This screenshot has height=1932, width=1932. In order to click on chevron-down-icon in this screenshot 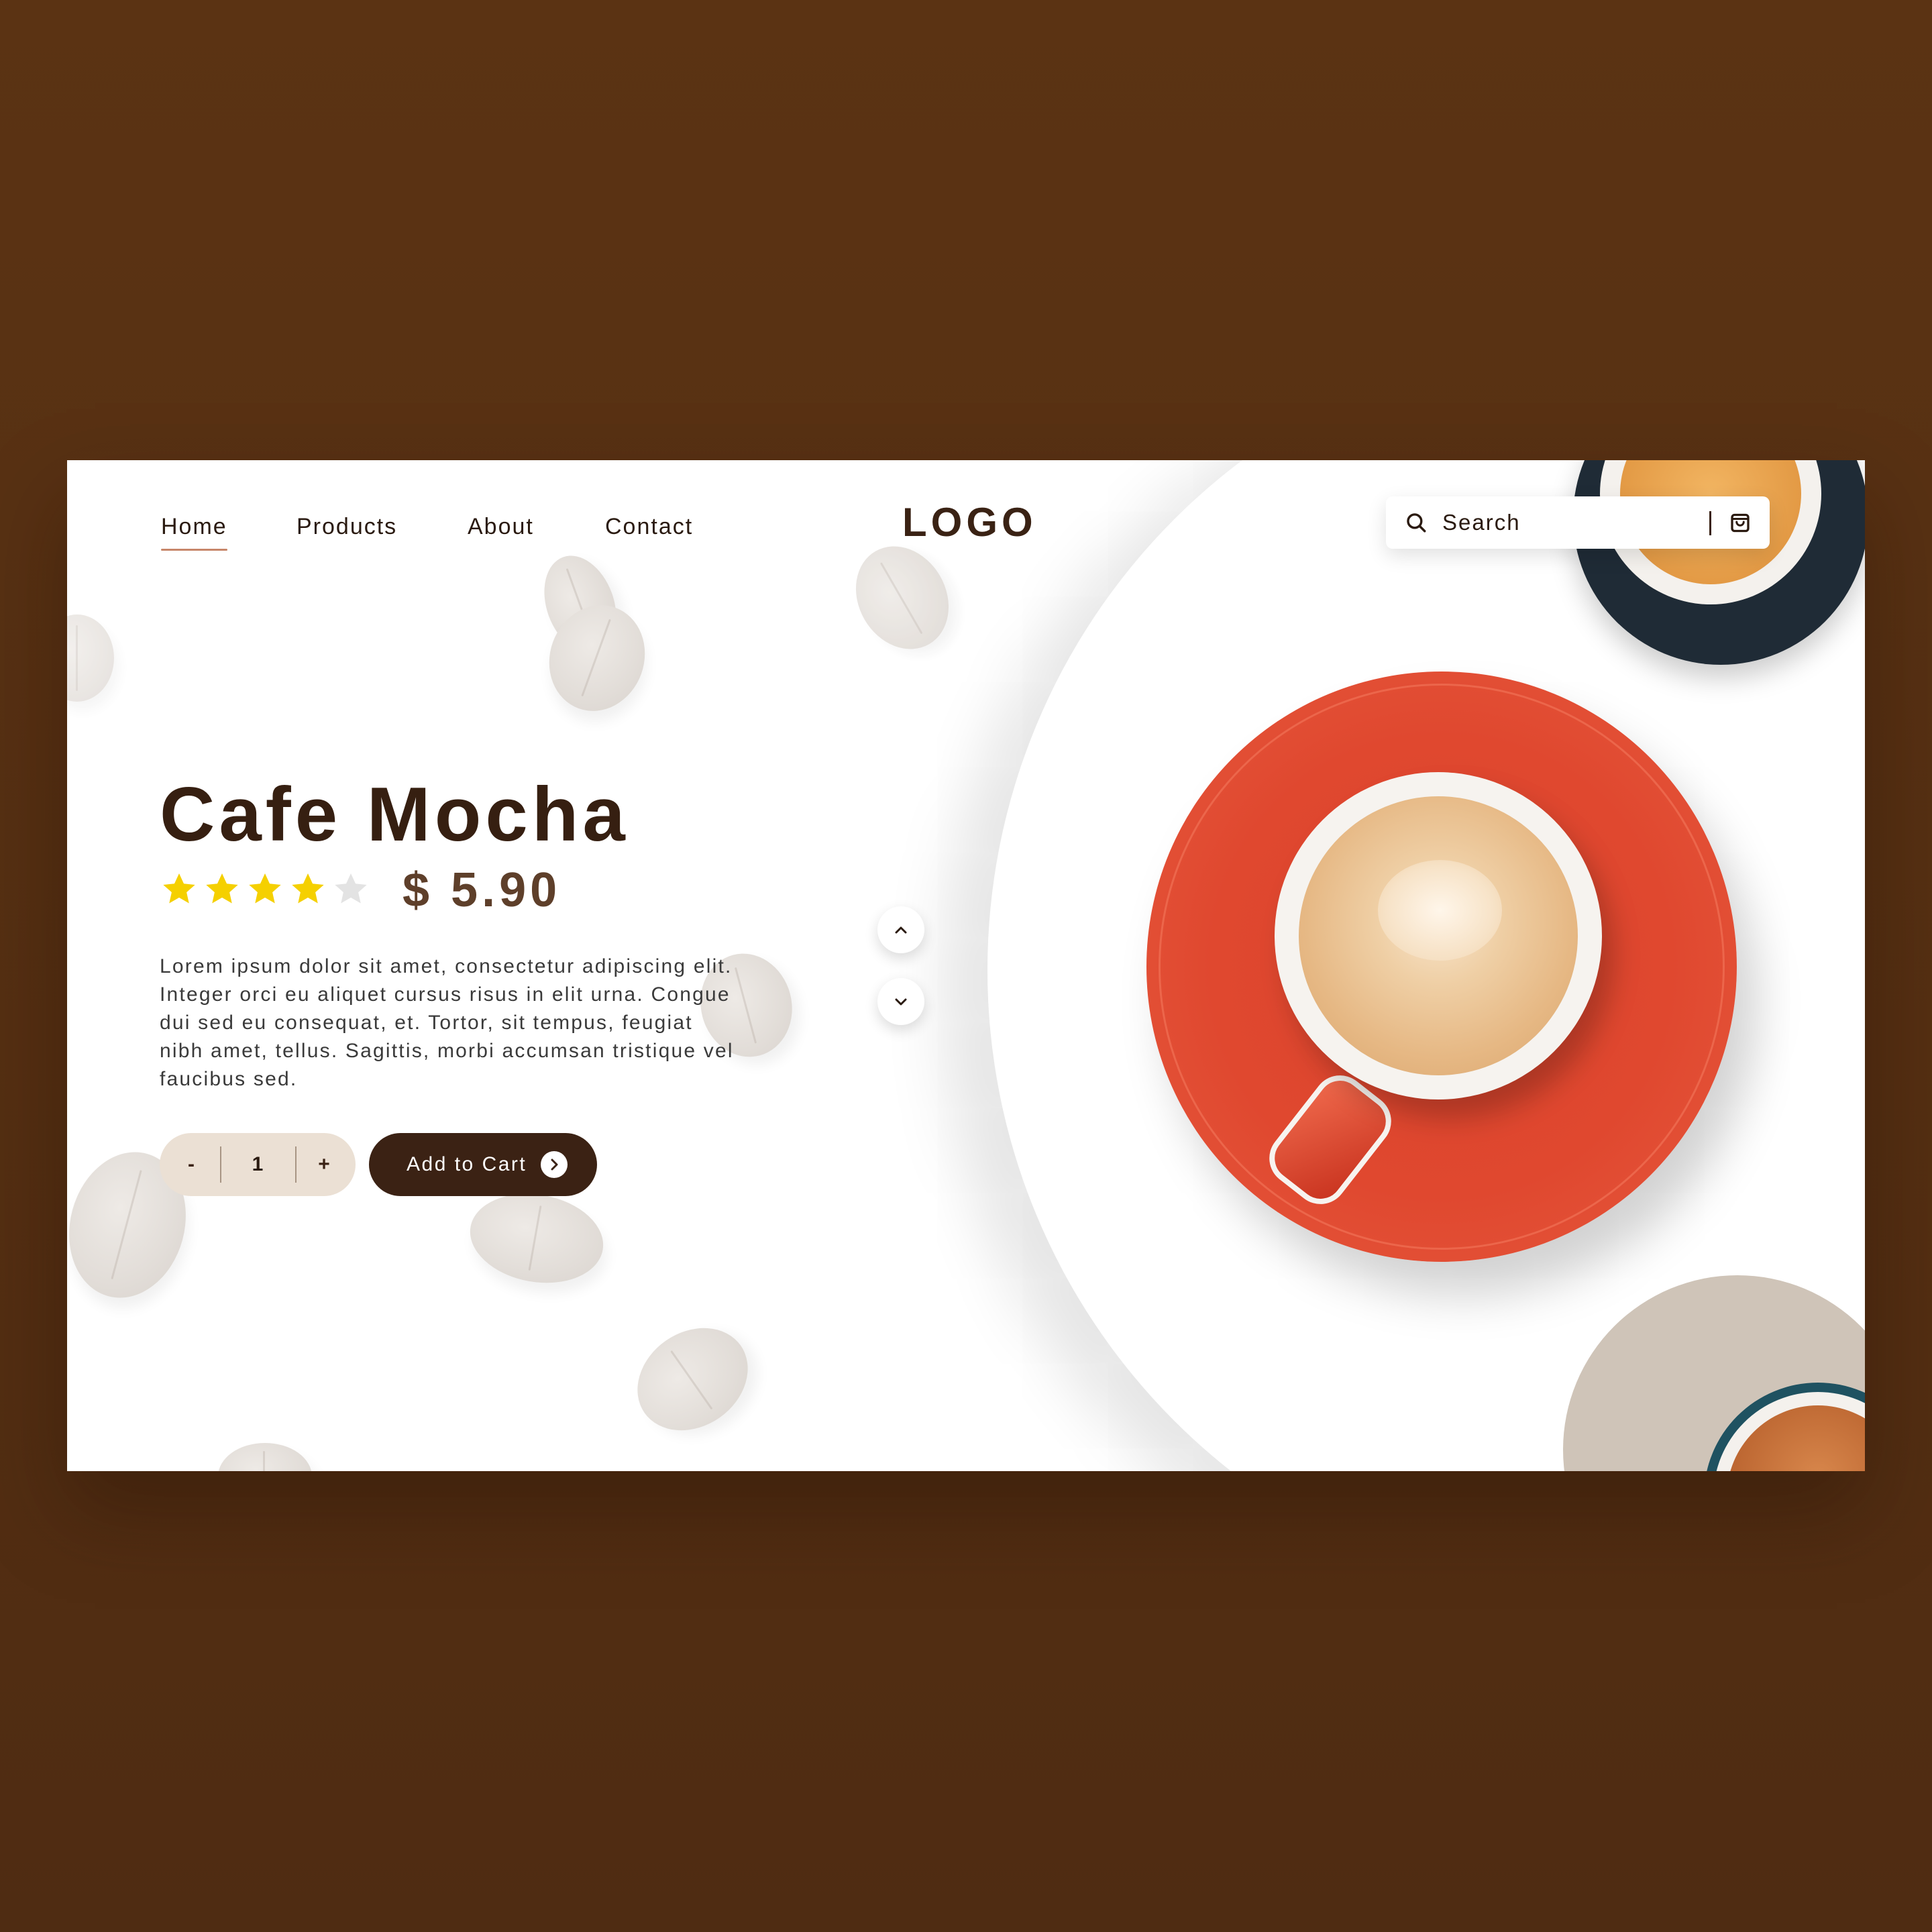, I will do `click(901, 1002)`.